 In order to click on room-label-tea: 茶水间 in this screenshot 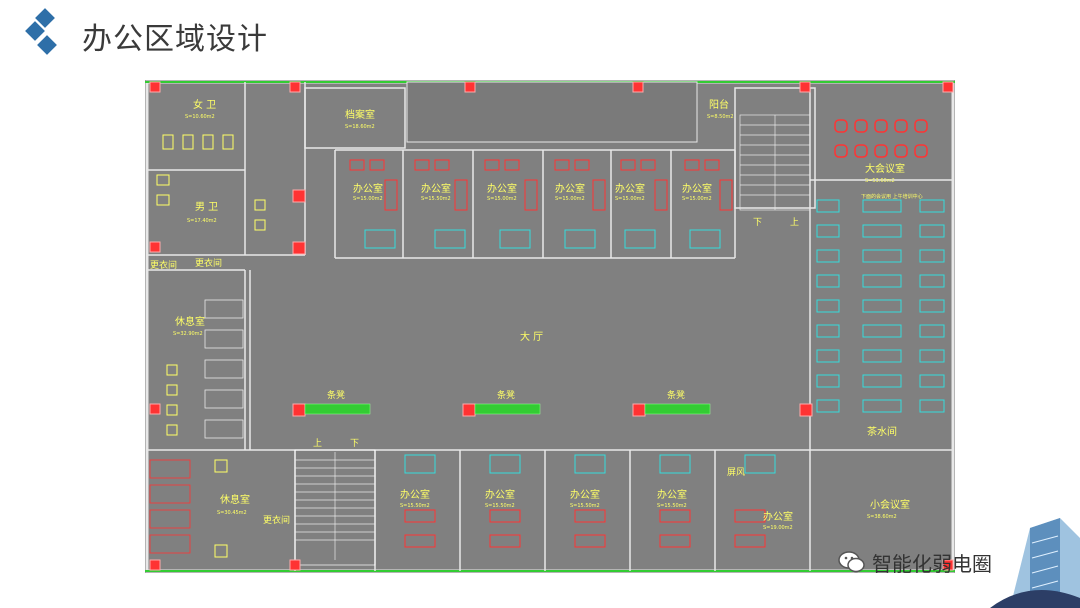, I will do `click(882, 431)`.